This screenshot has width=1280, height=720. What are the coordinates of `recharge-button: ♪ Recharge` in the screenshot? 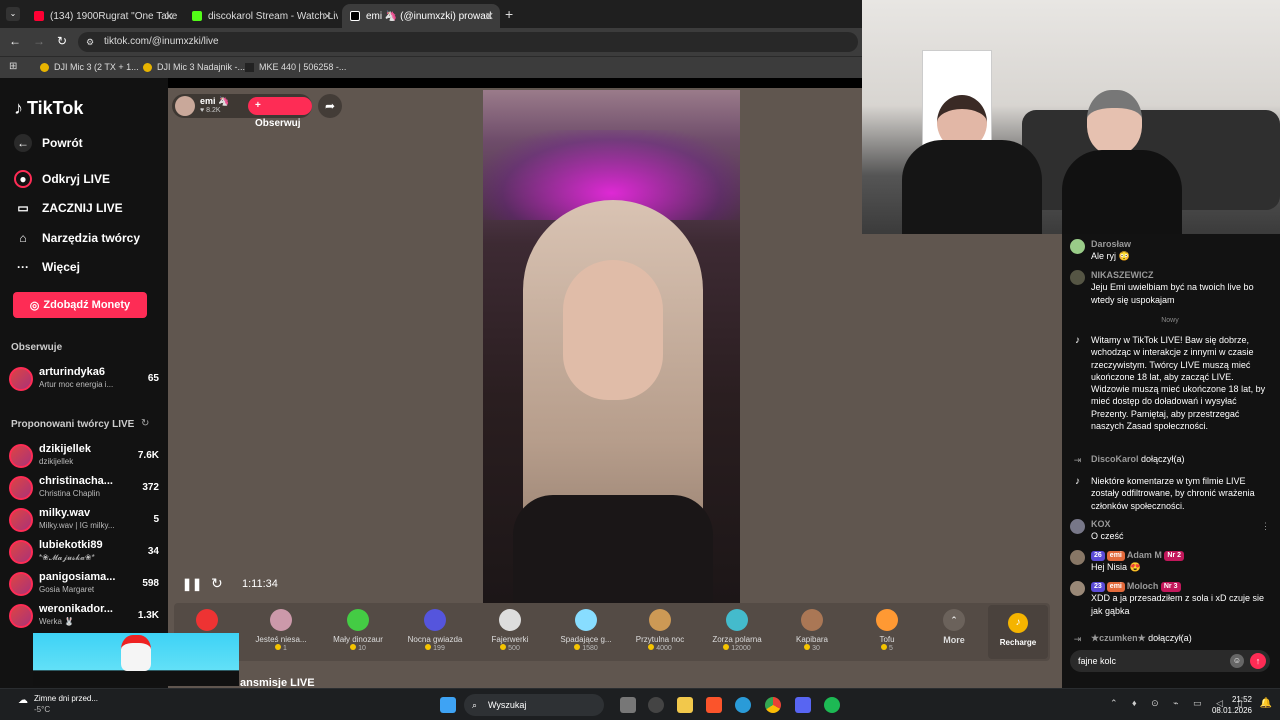 It's located at (1018, 632).